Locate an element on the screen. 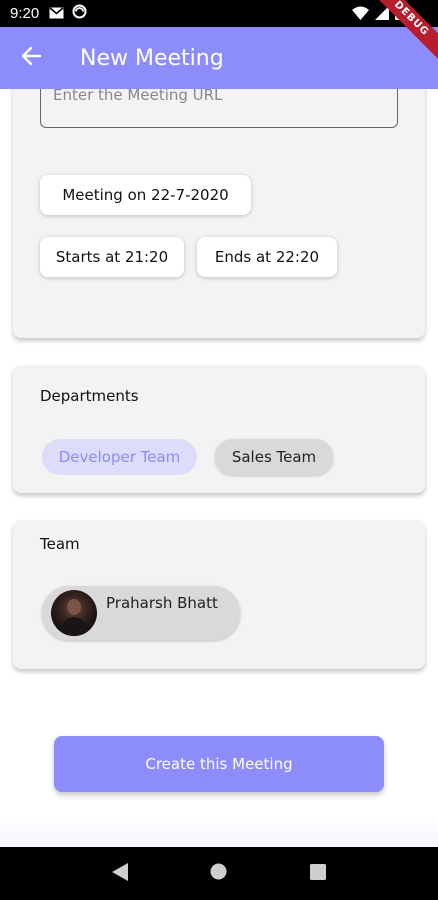 The width and height of the screenshot is (438, 900). nav-back-button is located at coordinates (120, 874).